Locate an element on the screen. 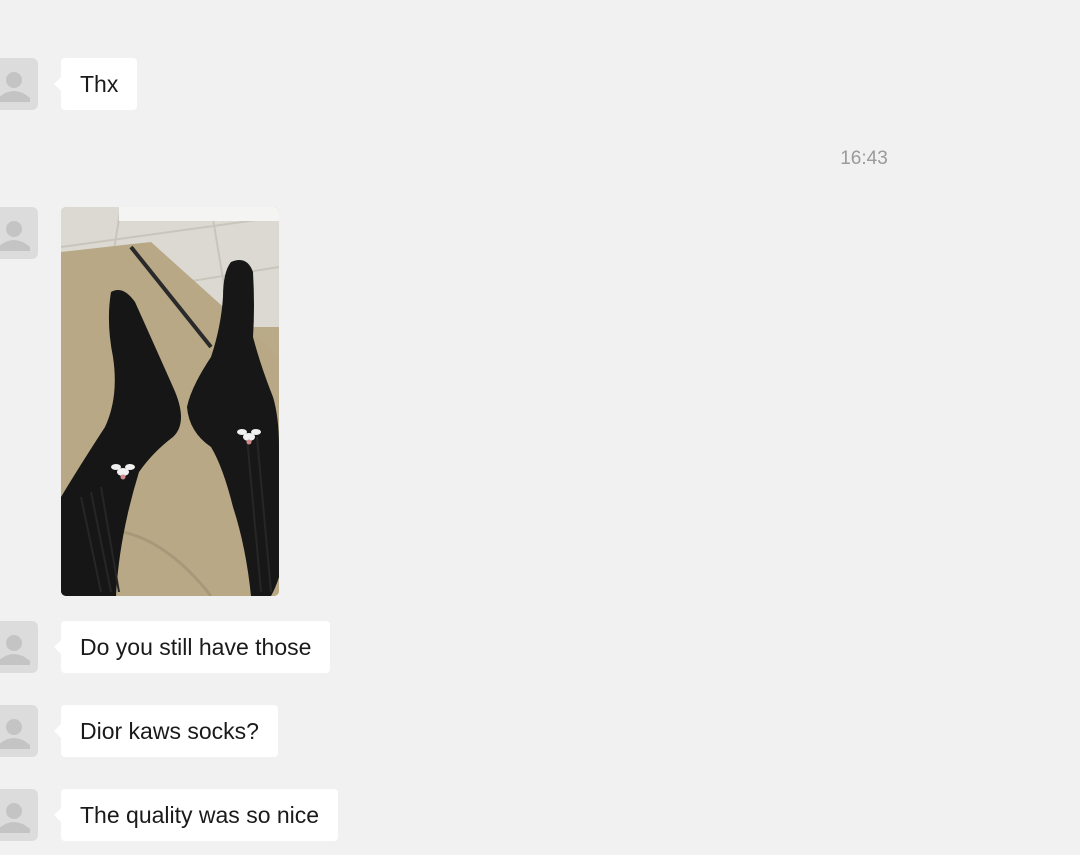 The image size is (1080, 855). message-text: Dior kaws socks? is located at coordinates (169, 730).